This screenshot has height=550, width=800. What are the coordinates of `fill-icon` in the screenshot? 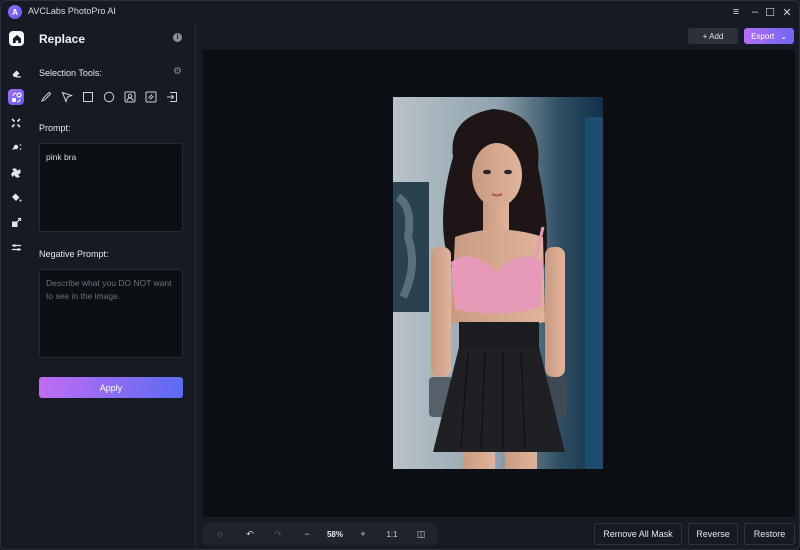 It's located at (16, 197).